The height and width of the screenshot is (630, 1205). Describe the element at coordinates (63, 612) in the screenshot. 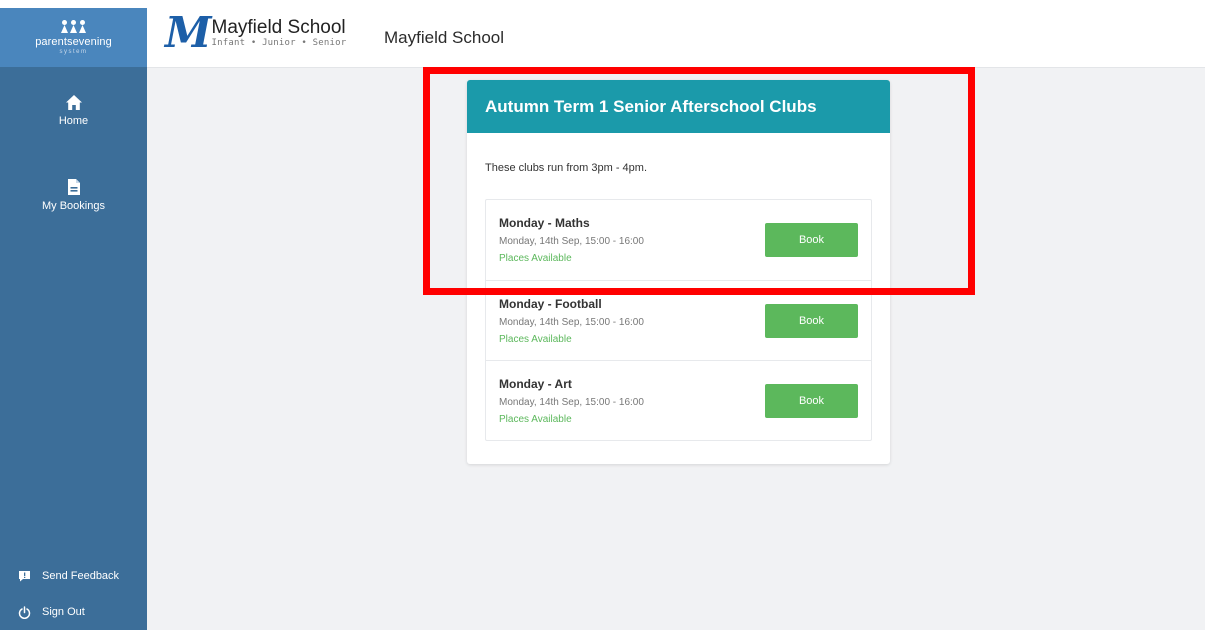

I see `sign-out-label: Sign Out` at that location.